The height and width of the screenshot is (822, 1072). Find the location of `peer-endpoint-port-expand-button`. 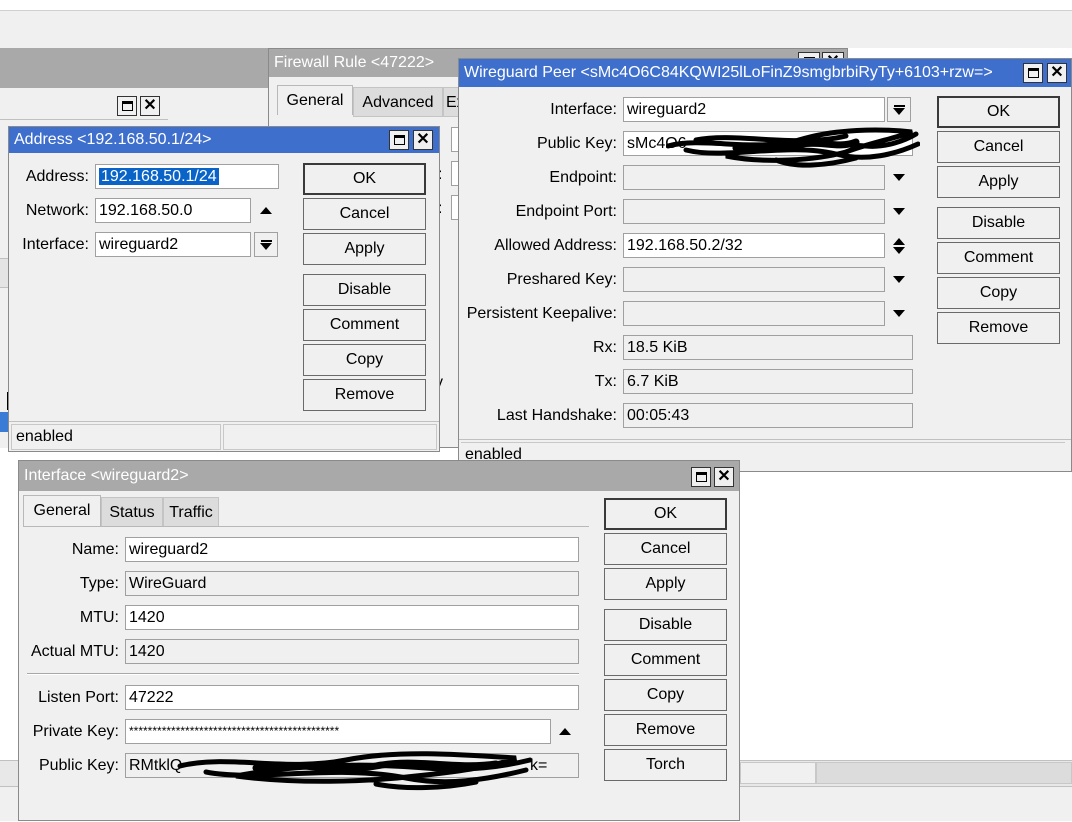

peer-endpoint-port-expand-button is located at coordinates (899, 211).